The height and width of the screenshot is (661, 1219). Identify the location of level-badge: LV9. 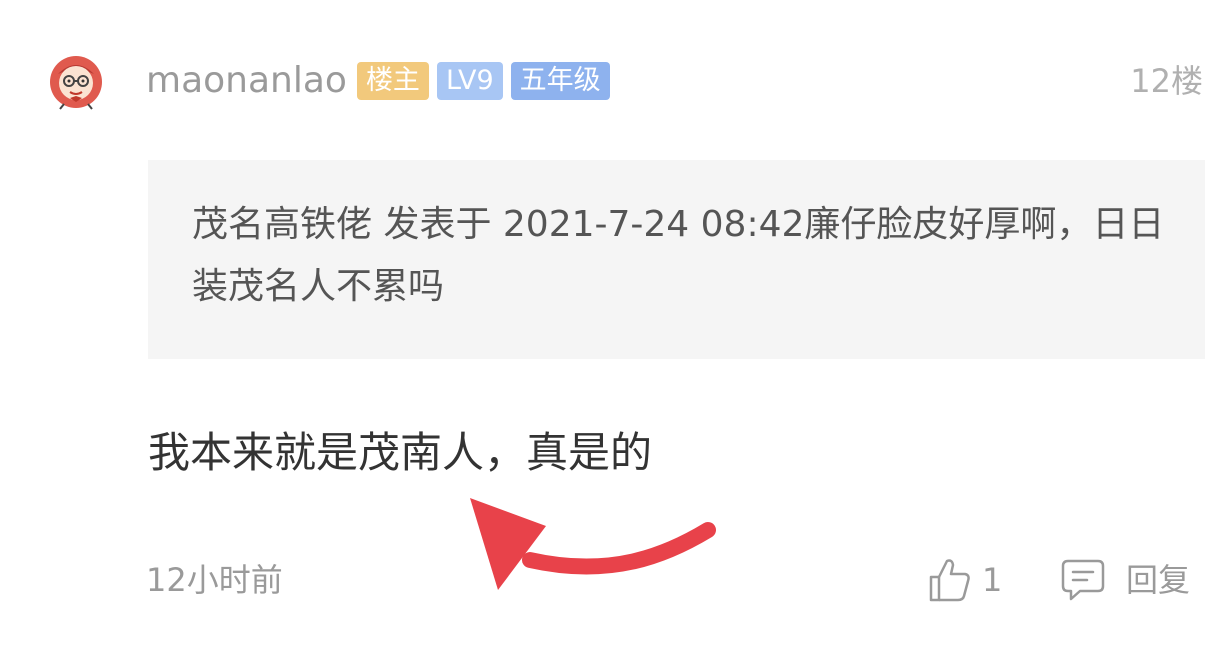
(469, 81).